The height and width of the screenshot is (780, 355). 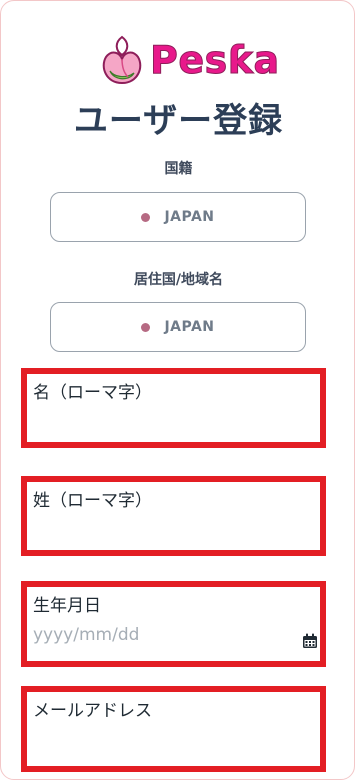 What do you see at coordinates (92, 711) in the screenshot?
I see `email-label: メールアドレス` at bounding box center [92, 711].